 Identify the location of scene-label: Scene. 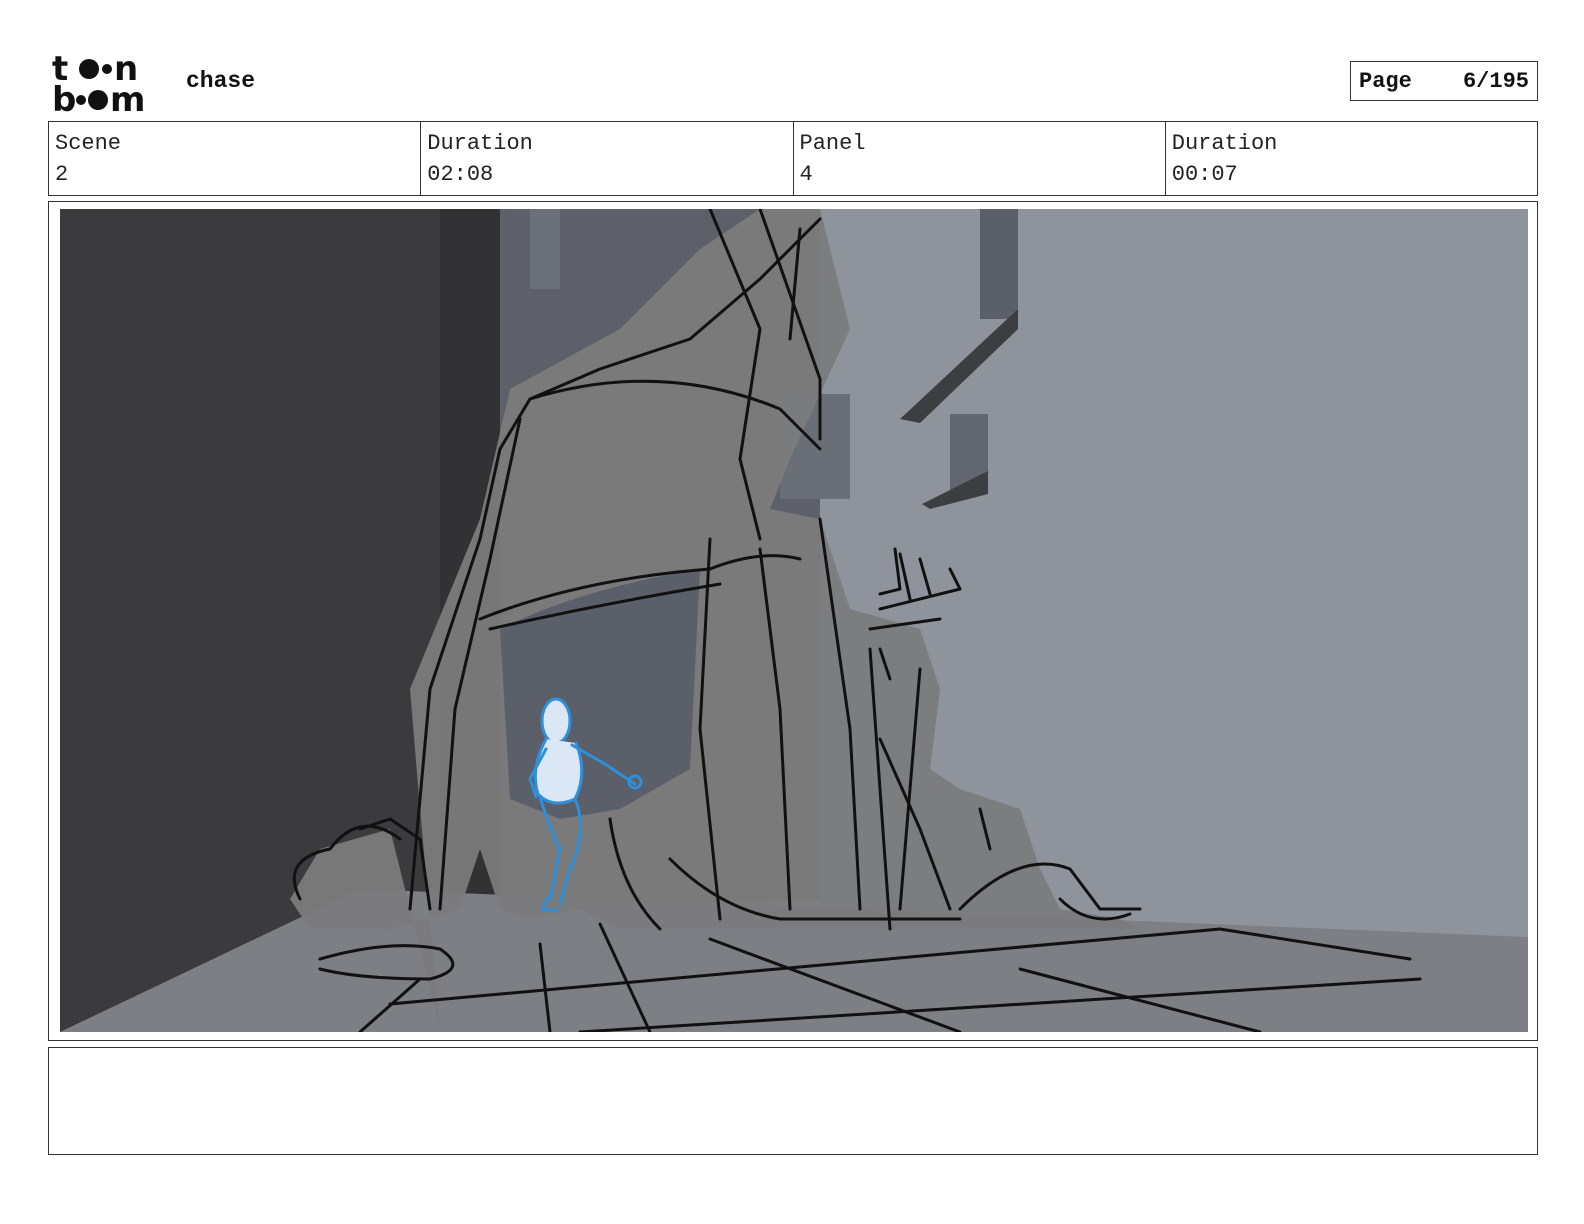
(88, 143).